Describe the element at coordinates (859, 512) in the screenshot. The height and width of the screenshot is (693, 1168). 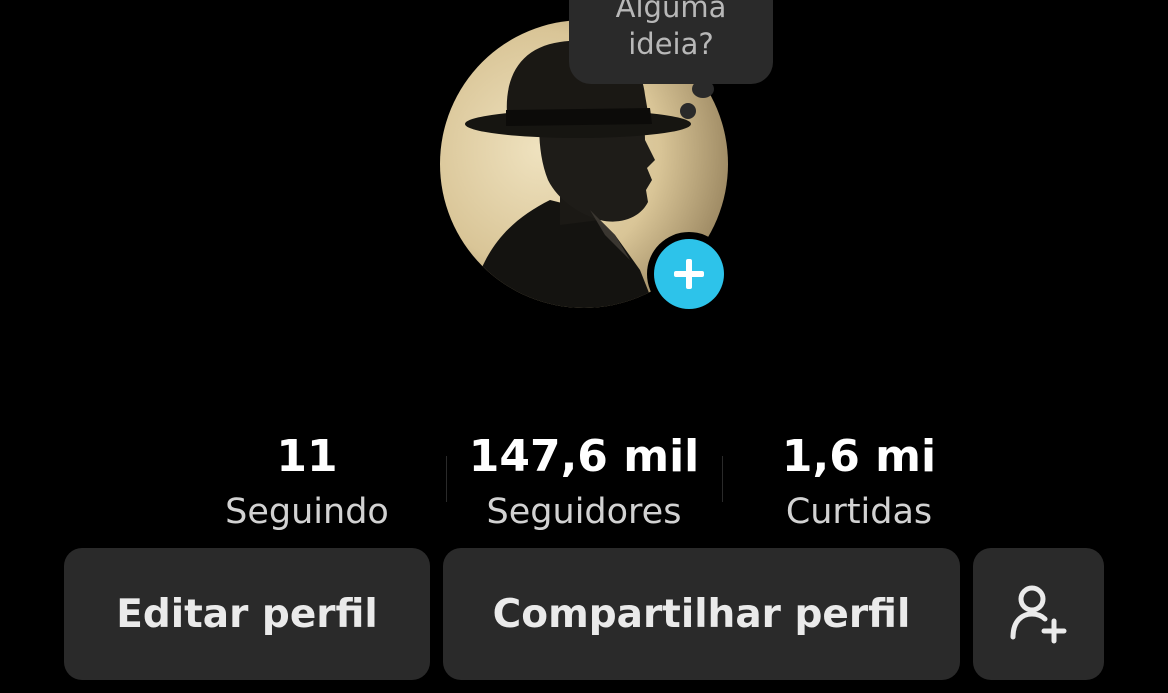
I see `stat-likes-label: Curtidas` at that location.